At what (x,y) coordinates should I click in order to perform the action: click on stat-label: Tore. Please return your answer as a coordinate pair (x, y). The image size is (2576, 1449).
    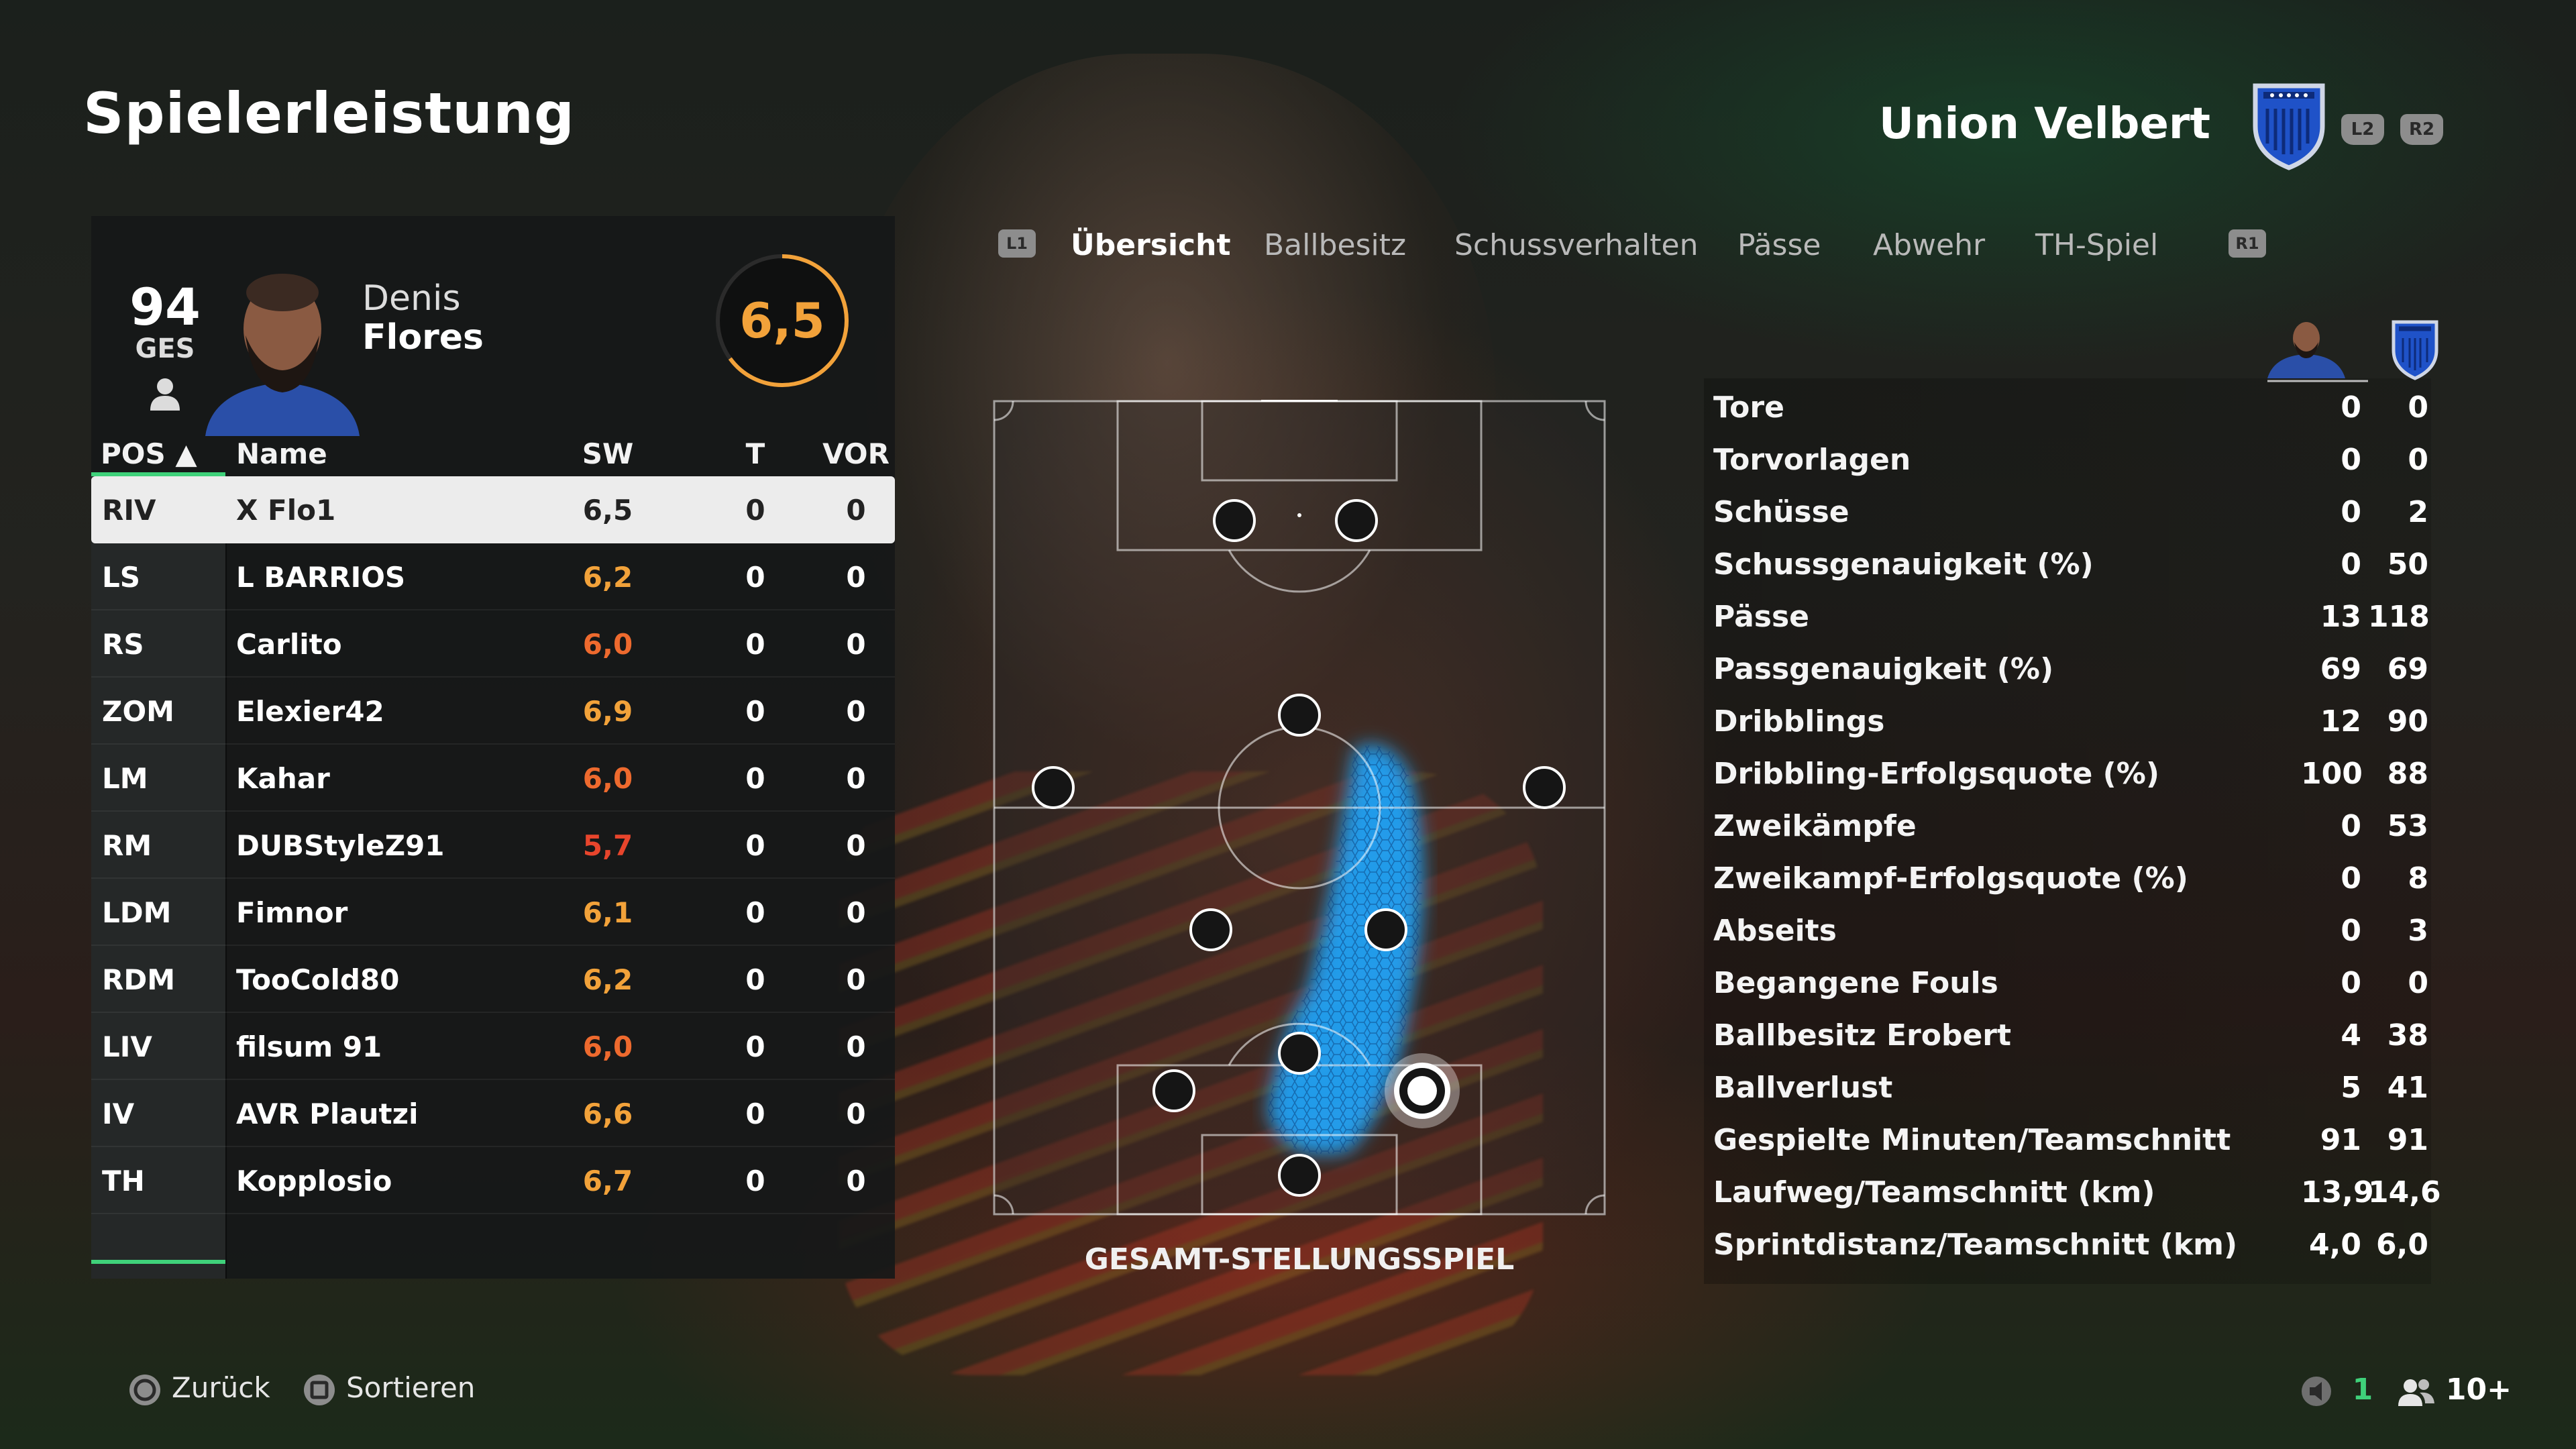
    Looking at the image, I should click on (1748, 407).